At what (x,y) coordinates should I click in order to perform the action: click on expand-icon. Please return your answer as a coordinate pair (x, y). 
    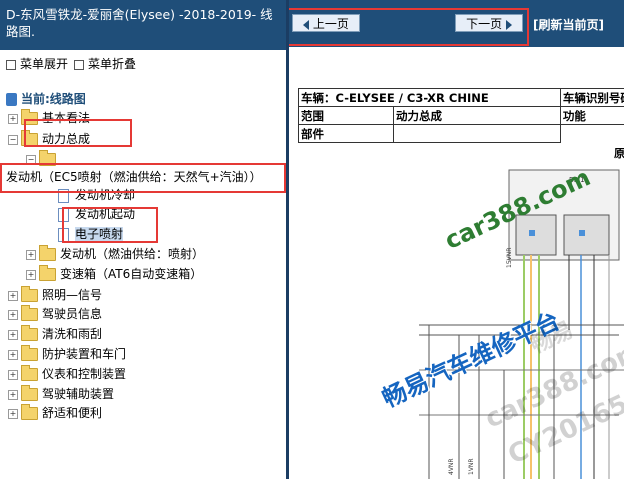
    Looking at the image, I should click on (11, 64).